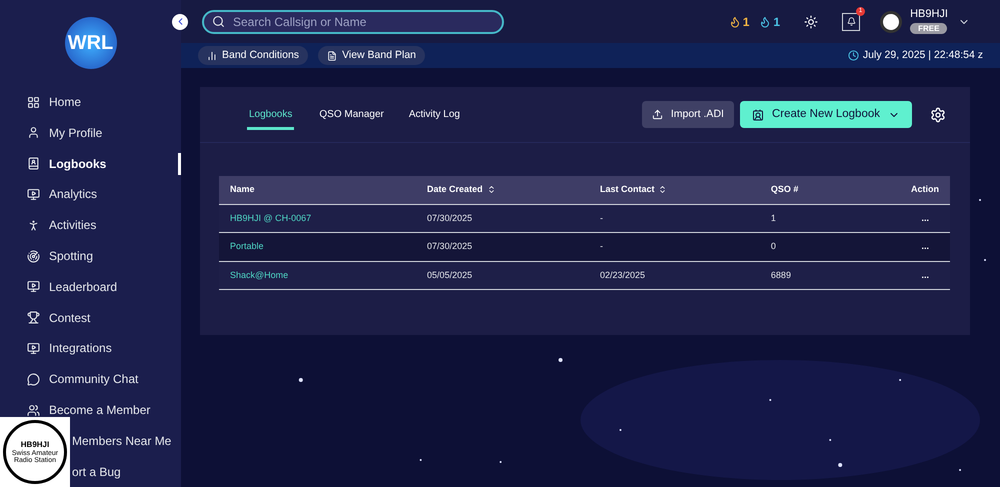 The width and height of the screenshot is (1000, 487). What do you see at coordinates (372, 55) in the screenshot?
I see `quick-link-button: View Band Plan` at bounding box center [372, 55].